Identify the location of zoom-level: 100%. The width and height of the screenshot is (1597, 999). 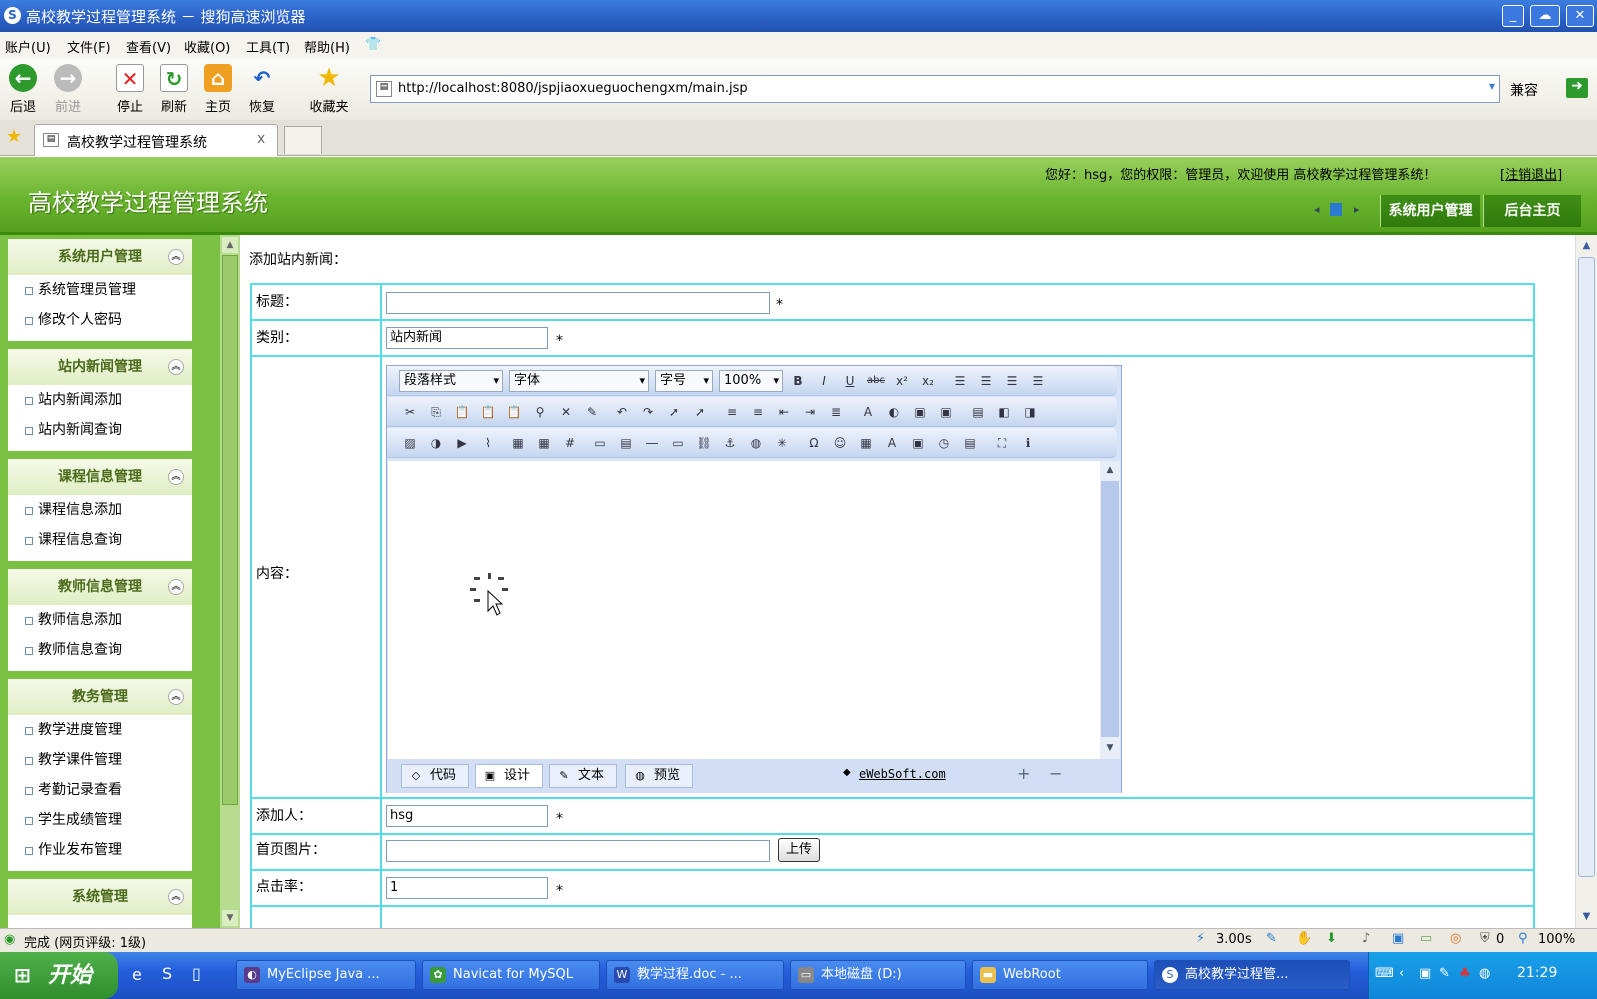
(1556, 939).